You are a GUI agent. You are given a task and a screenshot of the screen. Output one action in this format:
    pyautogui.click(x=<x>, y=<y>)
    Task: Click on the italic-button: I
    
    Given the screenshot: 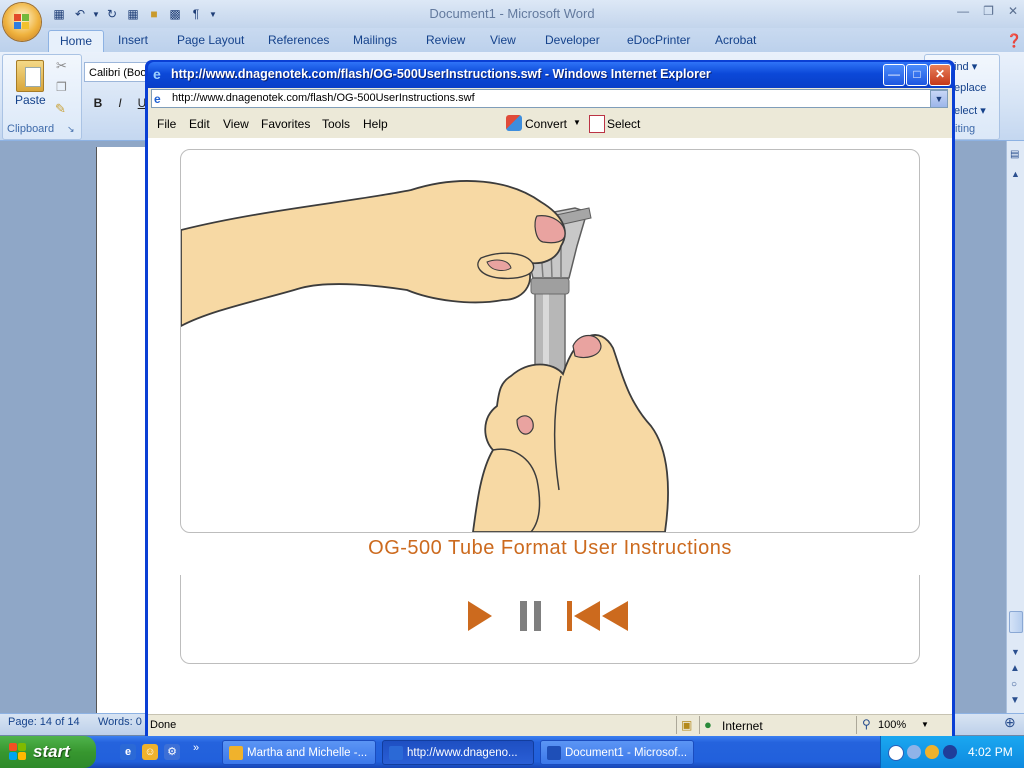 What is the action you would take?
    pyautogui.click(x=120, y=103)
    